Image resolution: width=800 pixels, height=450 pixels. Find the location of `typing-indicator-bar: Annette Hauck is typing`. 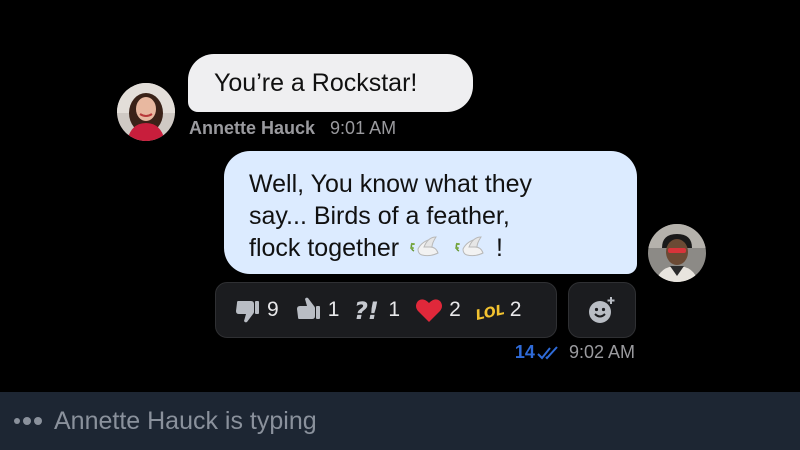

typing-indicator-bar: Annette Hauck is typing is located at coordinates (400, 421).